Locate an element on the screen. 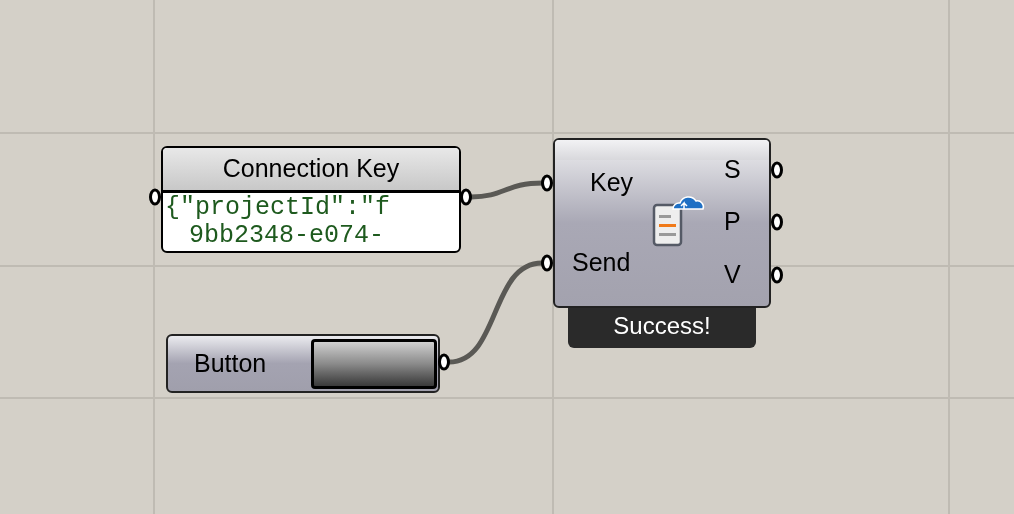 Image resolution: width=1014 pixels, height=514 pixels. panel-node: Connection Key {"projectId":"f 9bb2348-e074- is located at coordinates (311, 199).